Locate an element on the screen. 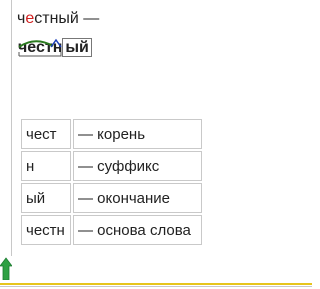  bottom-divider-secondary is located at coordinates (156, 286).